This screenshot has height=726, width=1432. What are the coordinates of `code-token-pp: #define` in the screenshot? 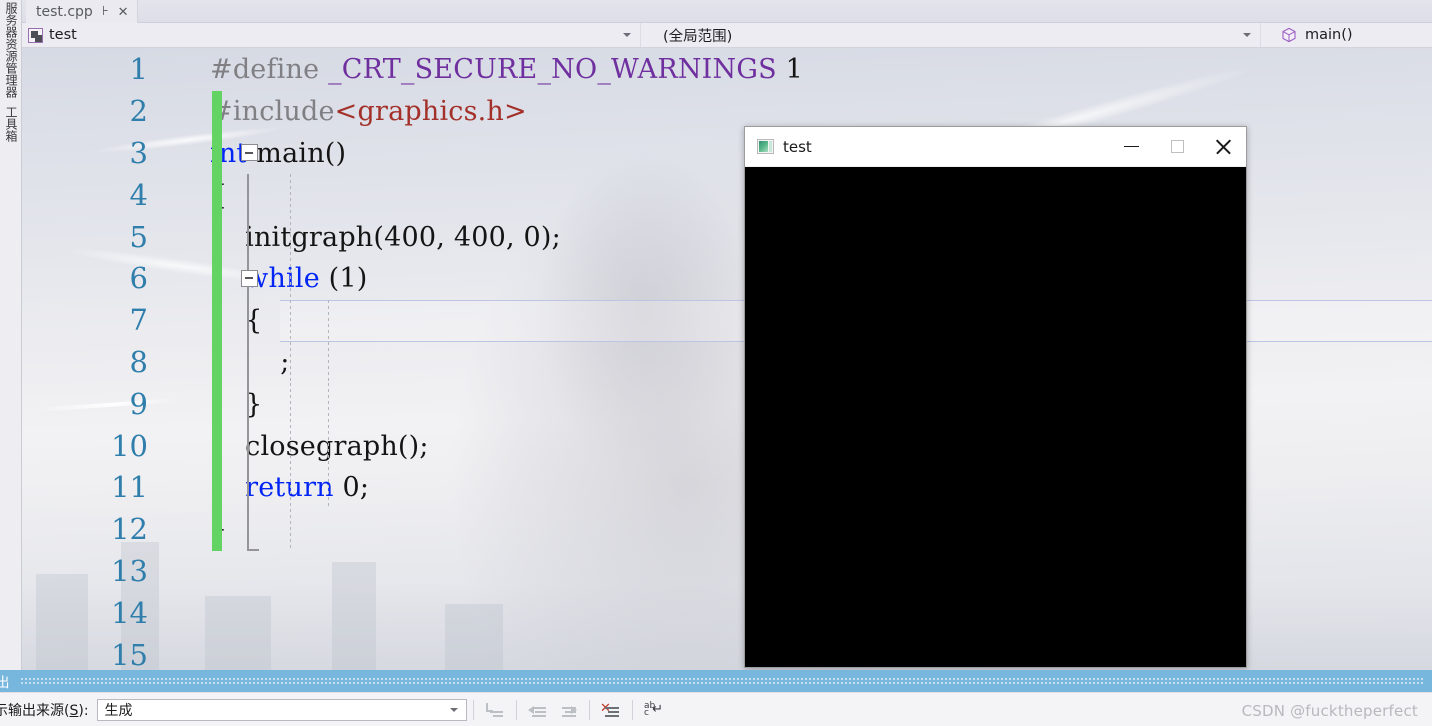 It's located at (269, 70).